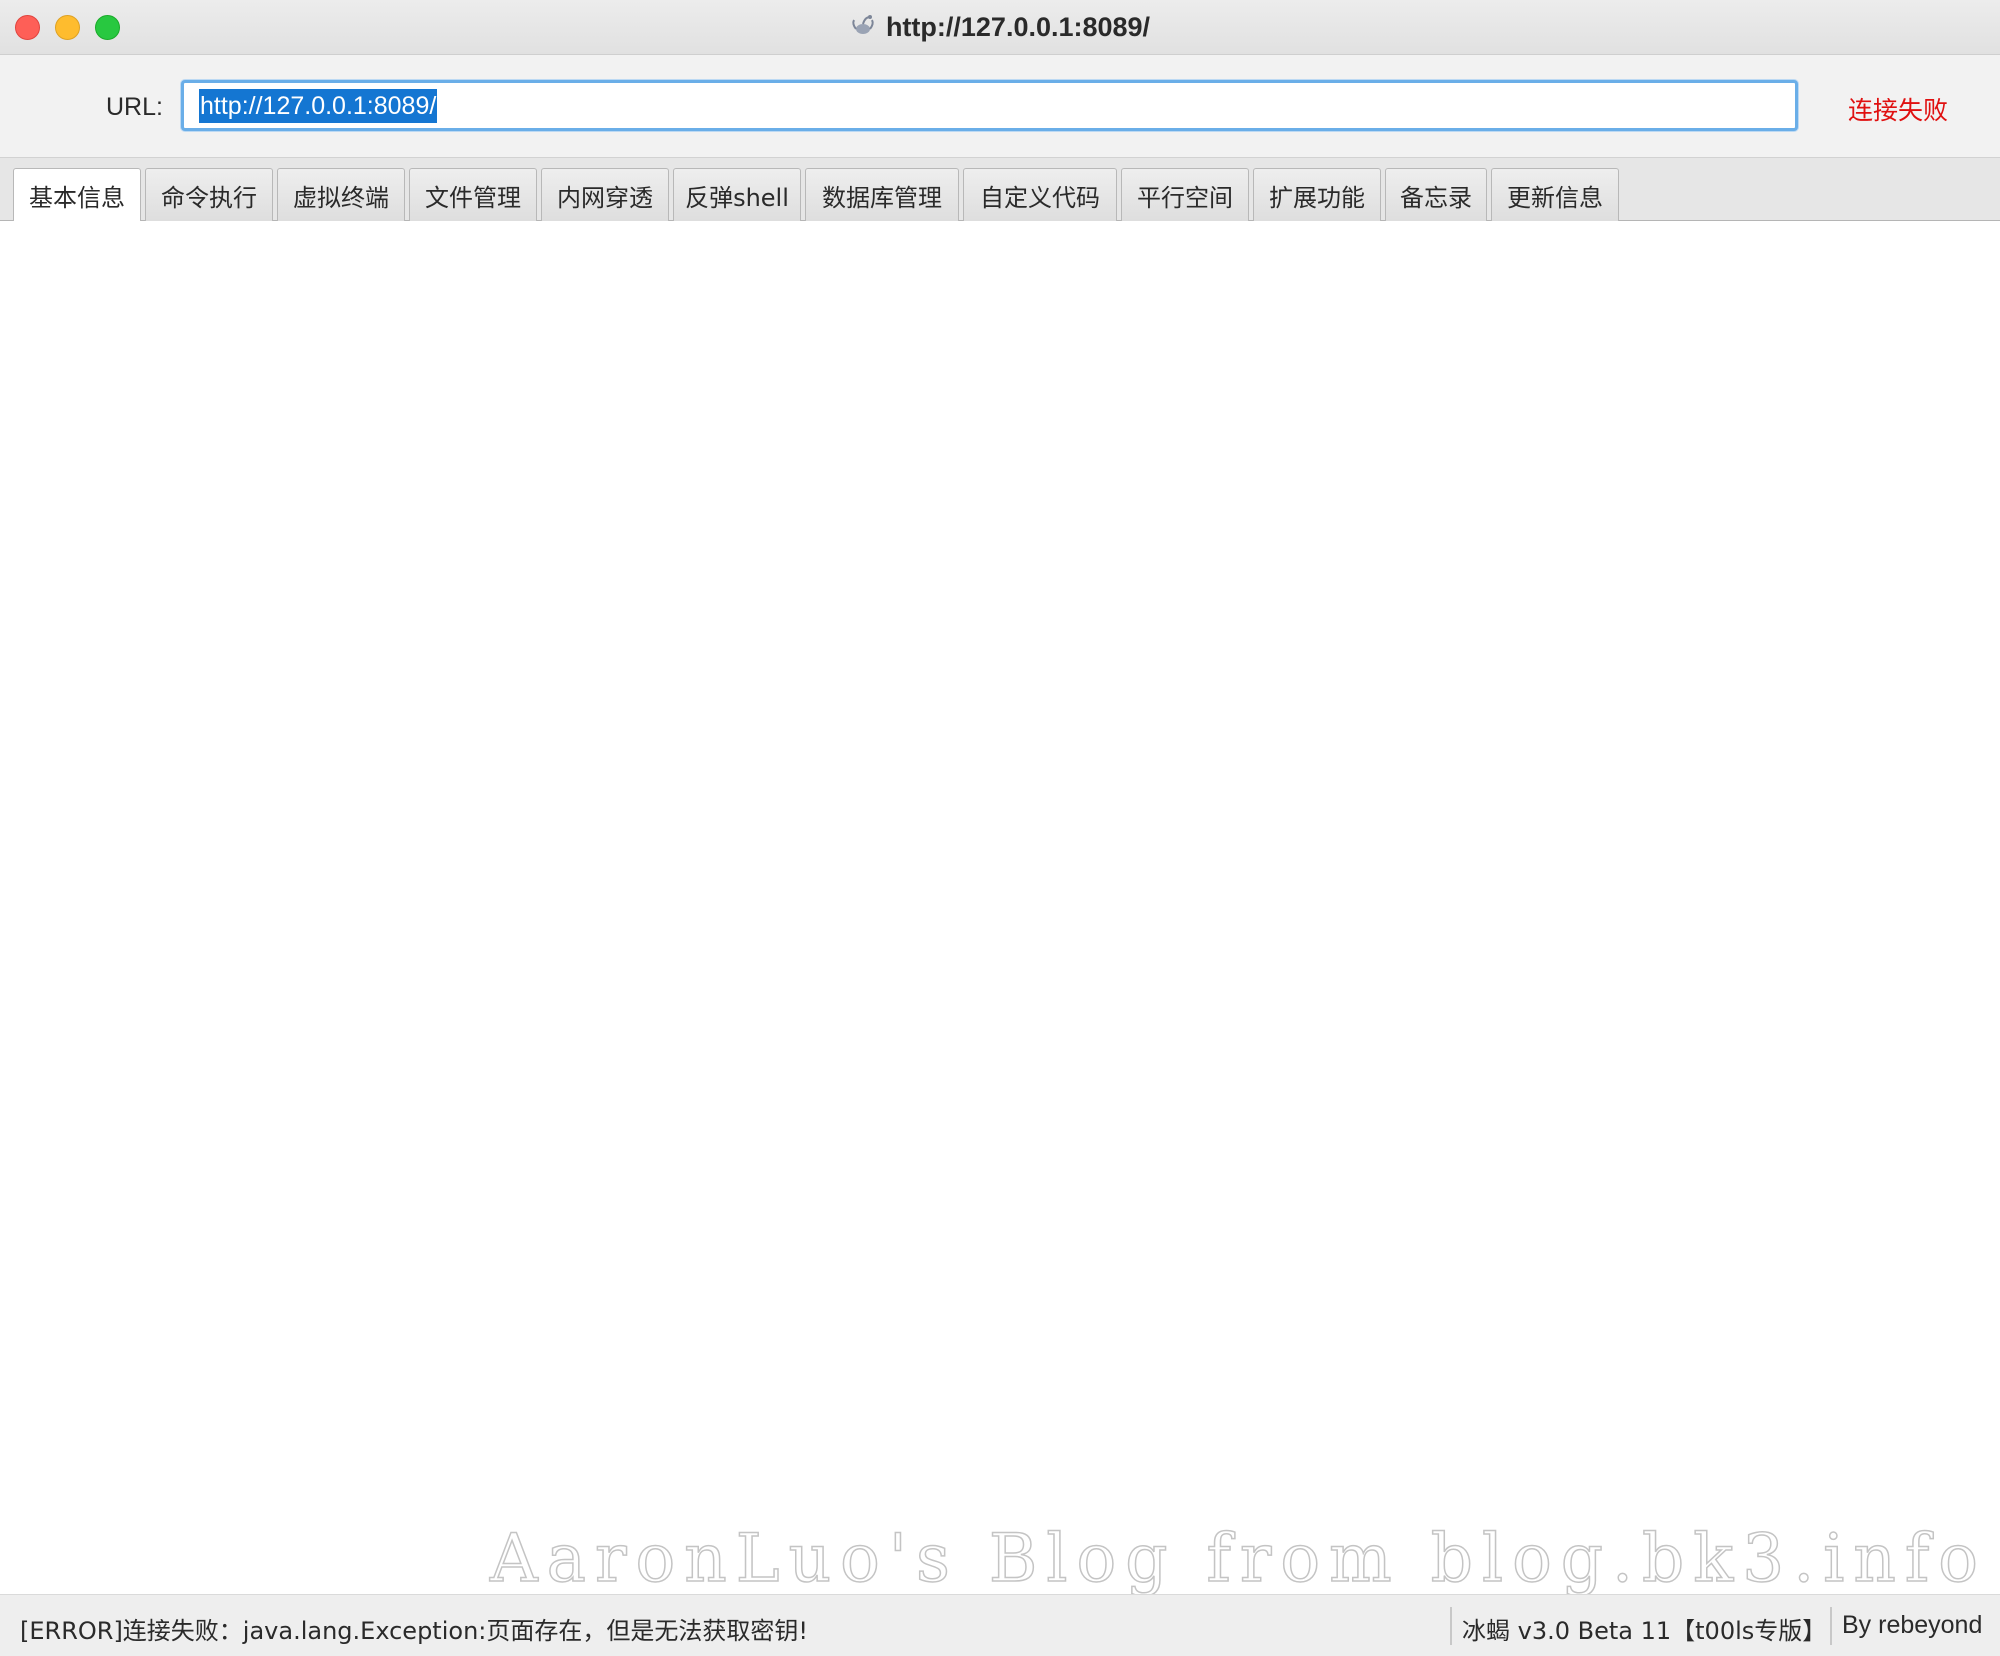  What do you see at coordinates (737, 194) in the screenshot?
I see `tab-reverse-shell: 反弹shell` at bounding box center [737, 194].